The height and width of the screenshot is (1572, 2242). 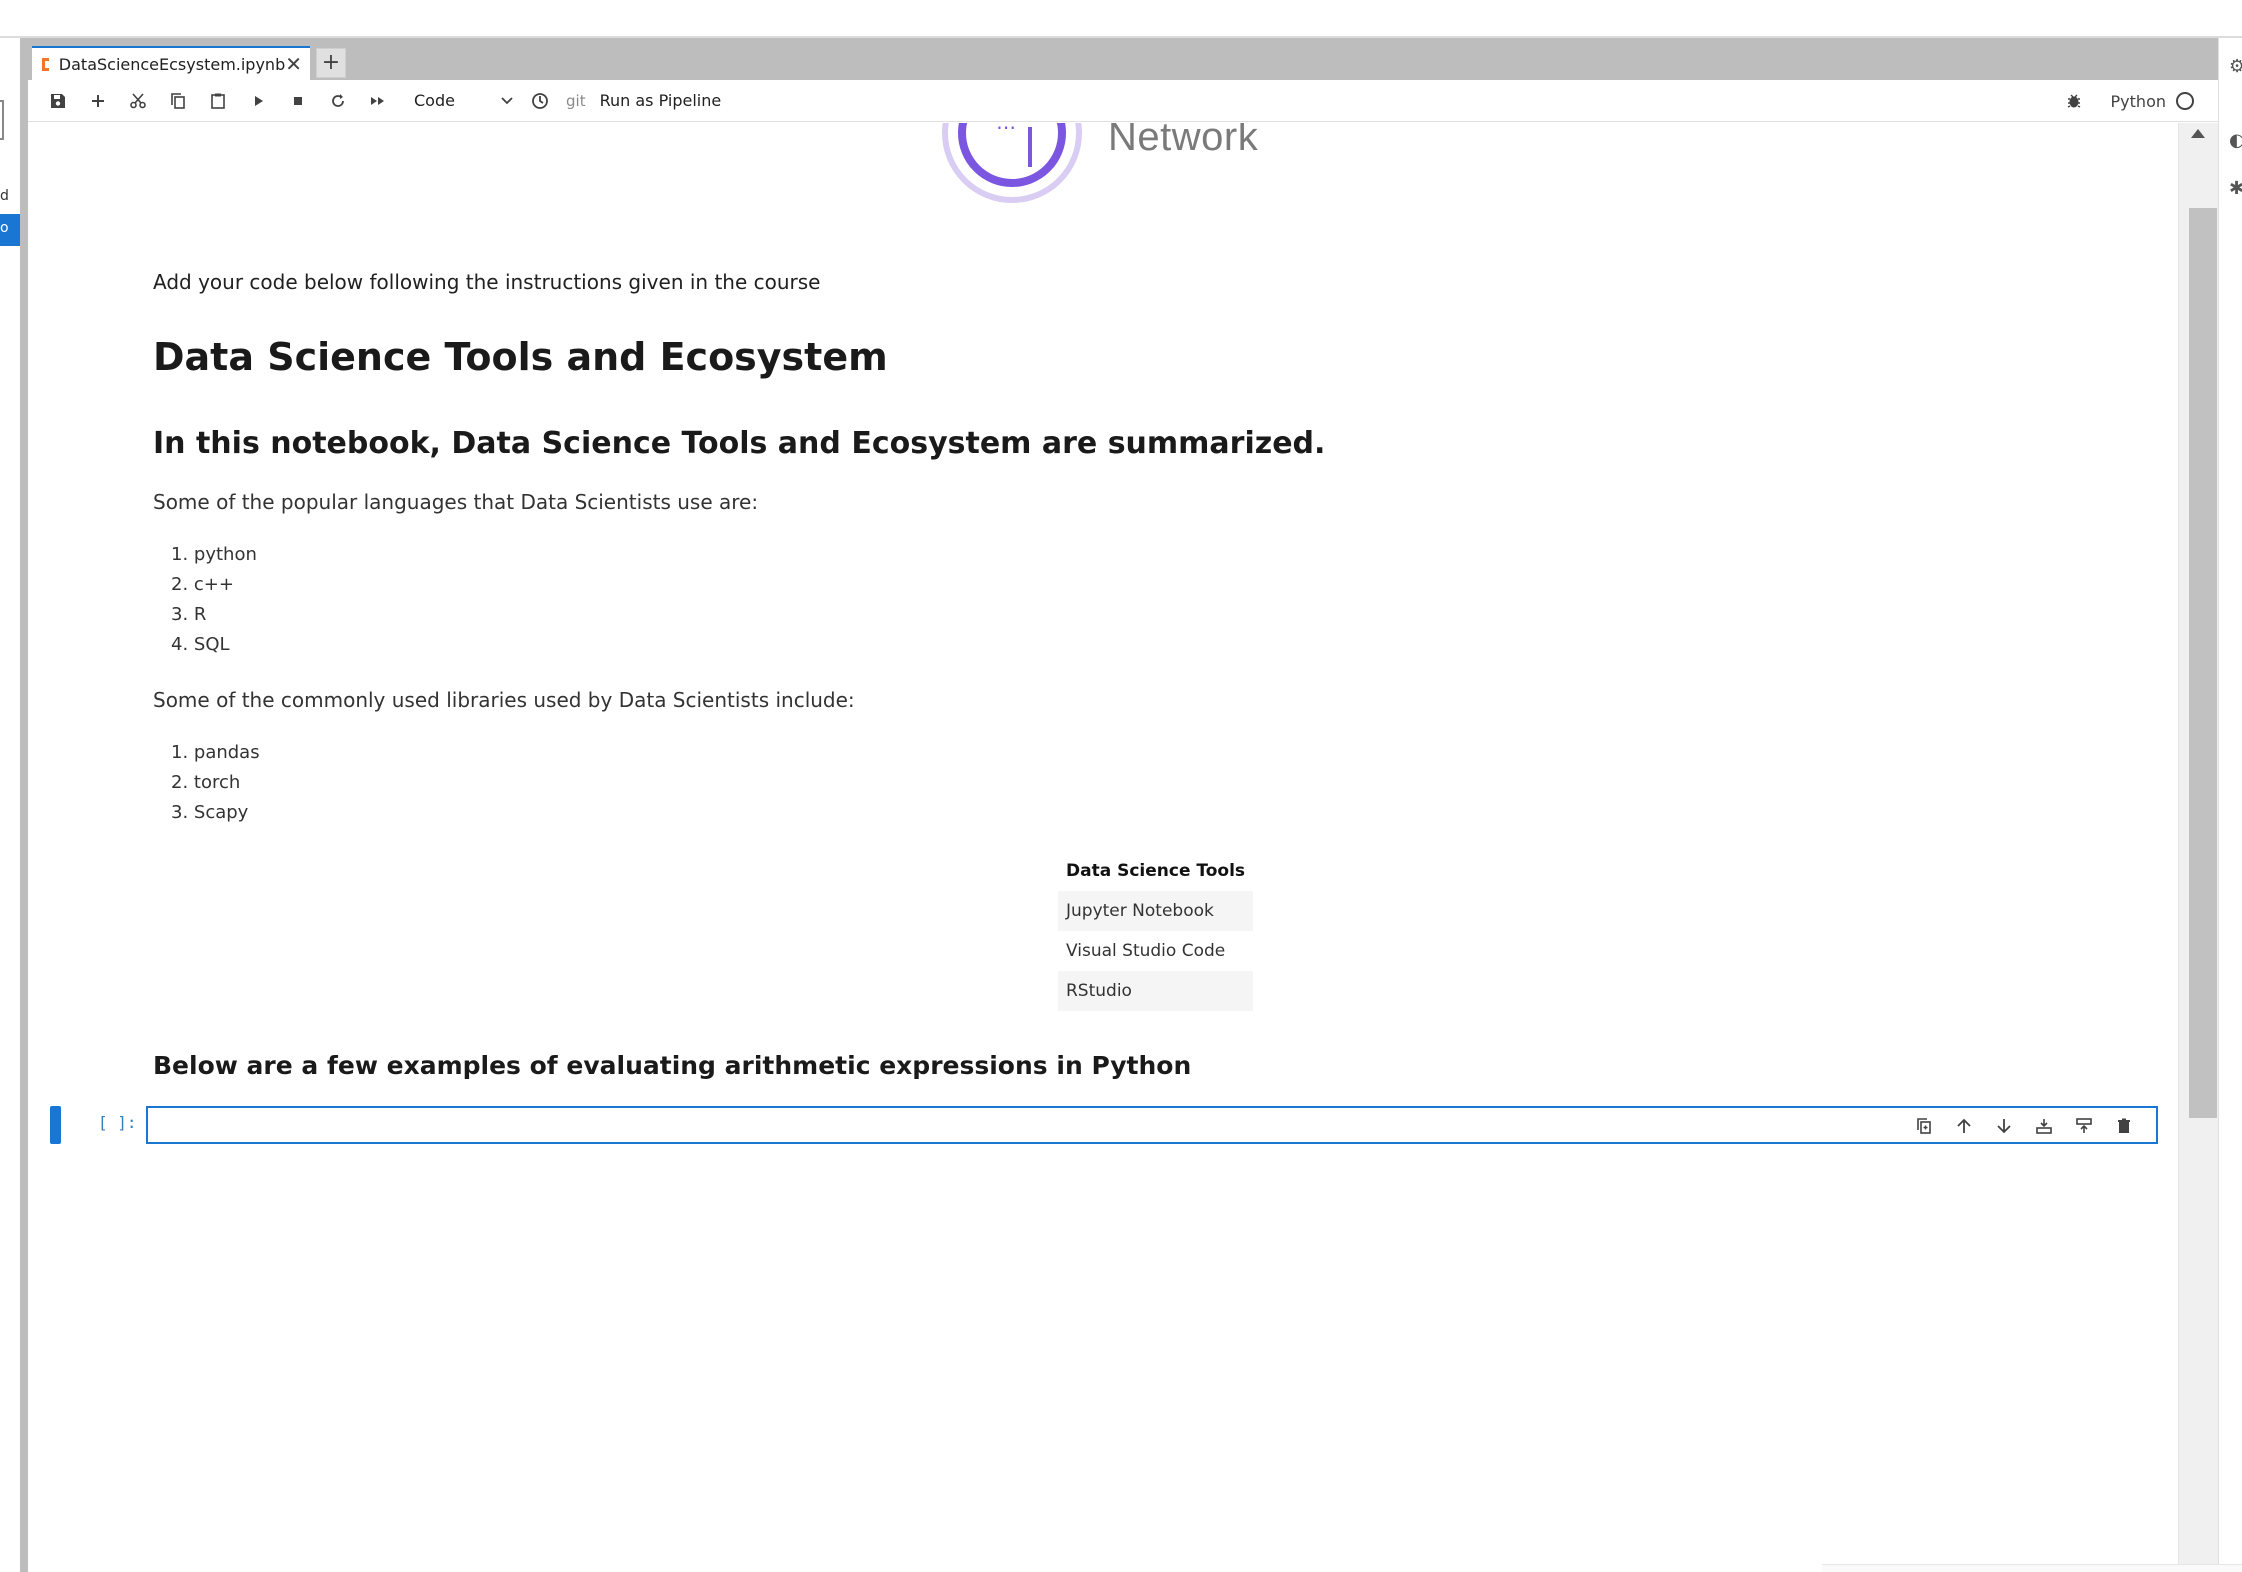 What do you see at coordinates (2198, 133) in the screenshot?
I see `scroll-up-icon` at bounding box center [2198, 133].